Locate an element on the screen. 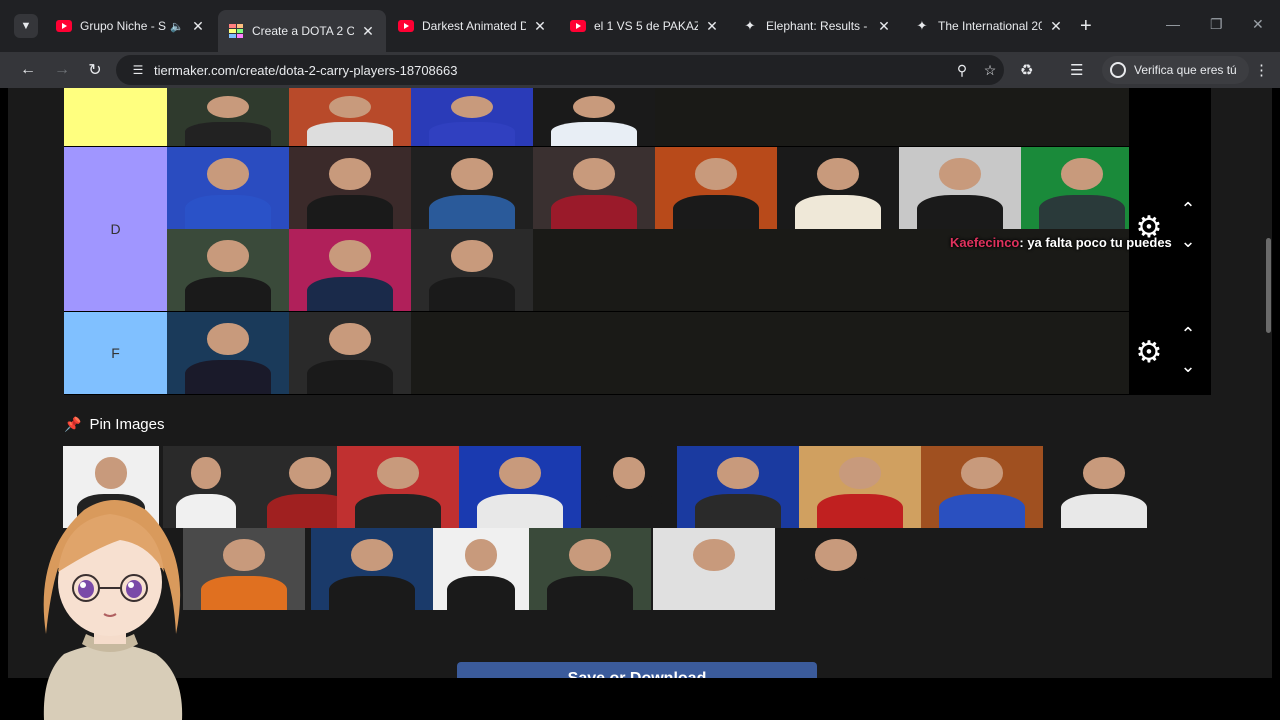 Image resolution: width=1280 pixels, height=720 pixels. profile-label: Verifica que eres tú is located at coordinates (1185, 70).